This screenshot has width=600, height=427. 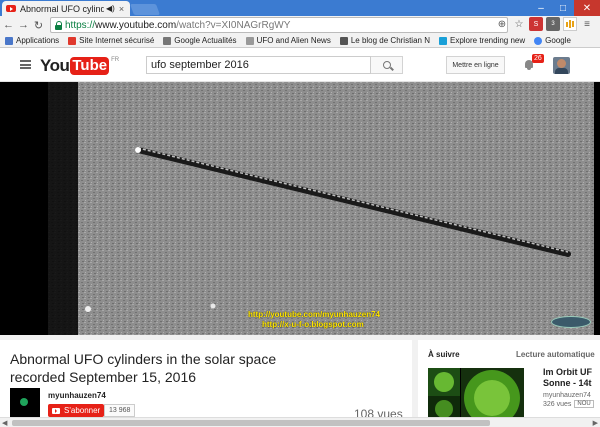 I want to click on close-window-button: ✕, so click(x=587, y=8).